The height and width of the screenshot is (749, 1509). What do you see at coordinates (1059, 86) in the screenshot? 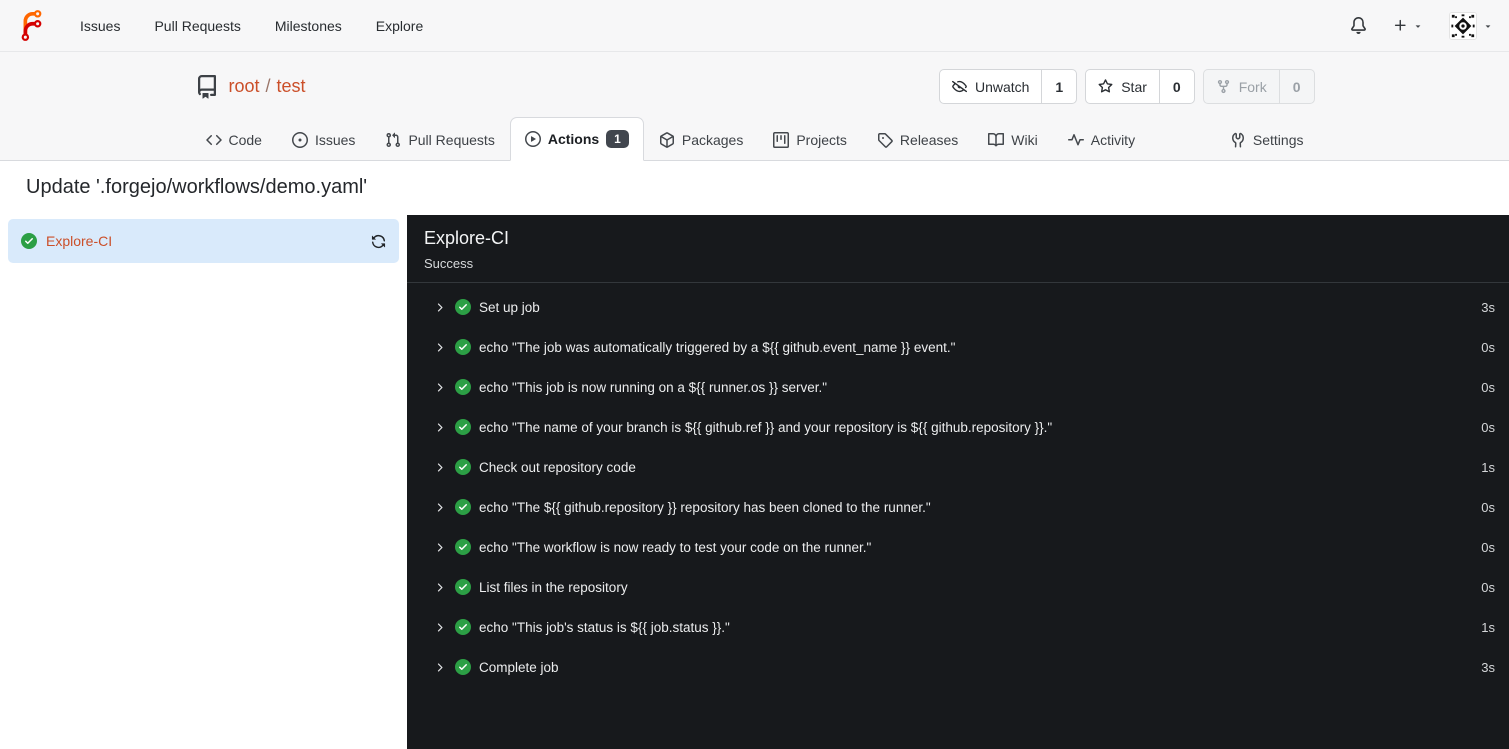
I see `watchers-count: 1` at bounding box center [1059, 86].